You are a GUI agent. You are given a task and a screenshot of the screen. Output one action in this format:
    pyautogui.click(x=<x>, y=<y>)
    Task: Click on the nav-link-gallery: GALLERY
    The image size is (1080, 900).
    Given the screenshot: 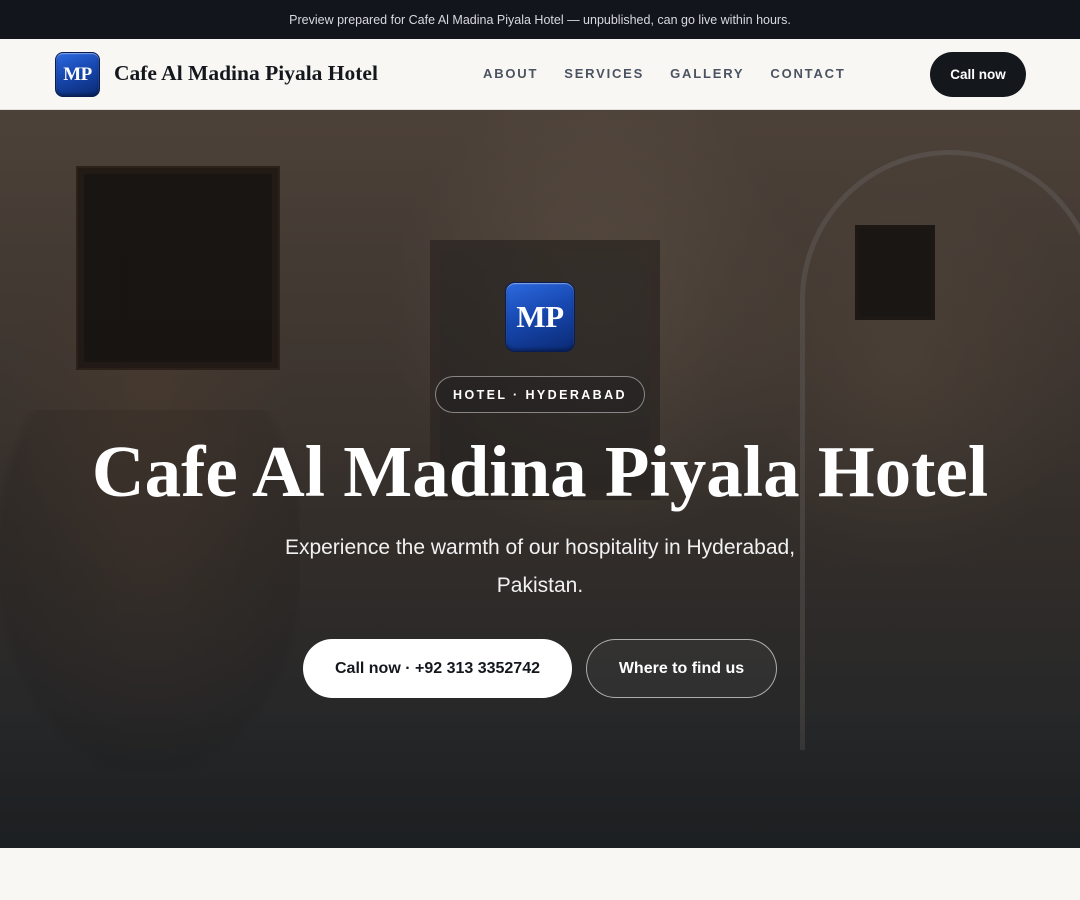 What is the action you would take?
    pyautogui.click(x=707, y=73)
    